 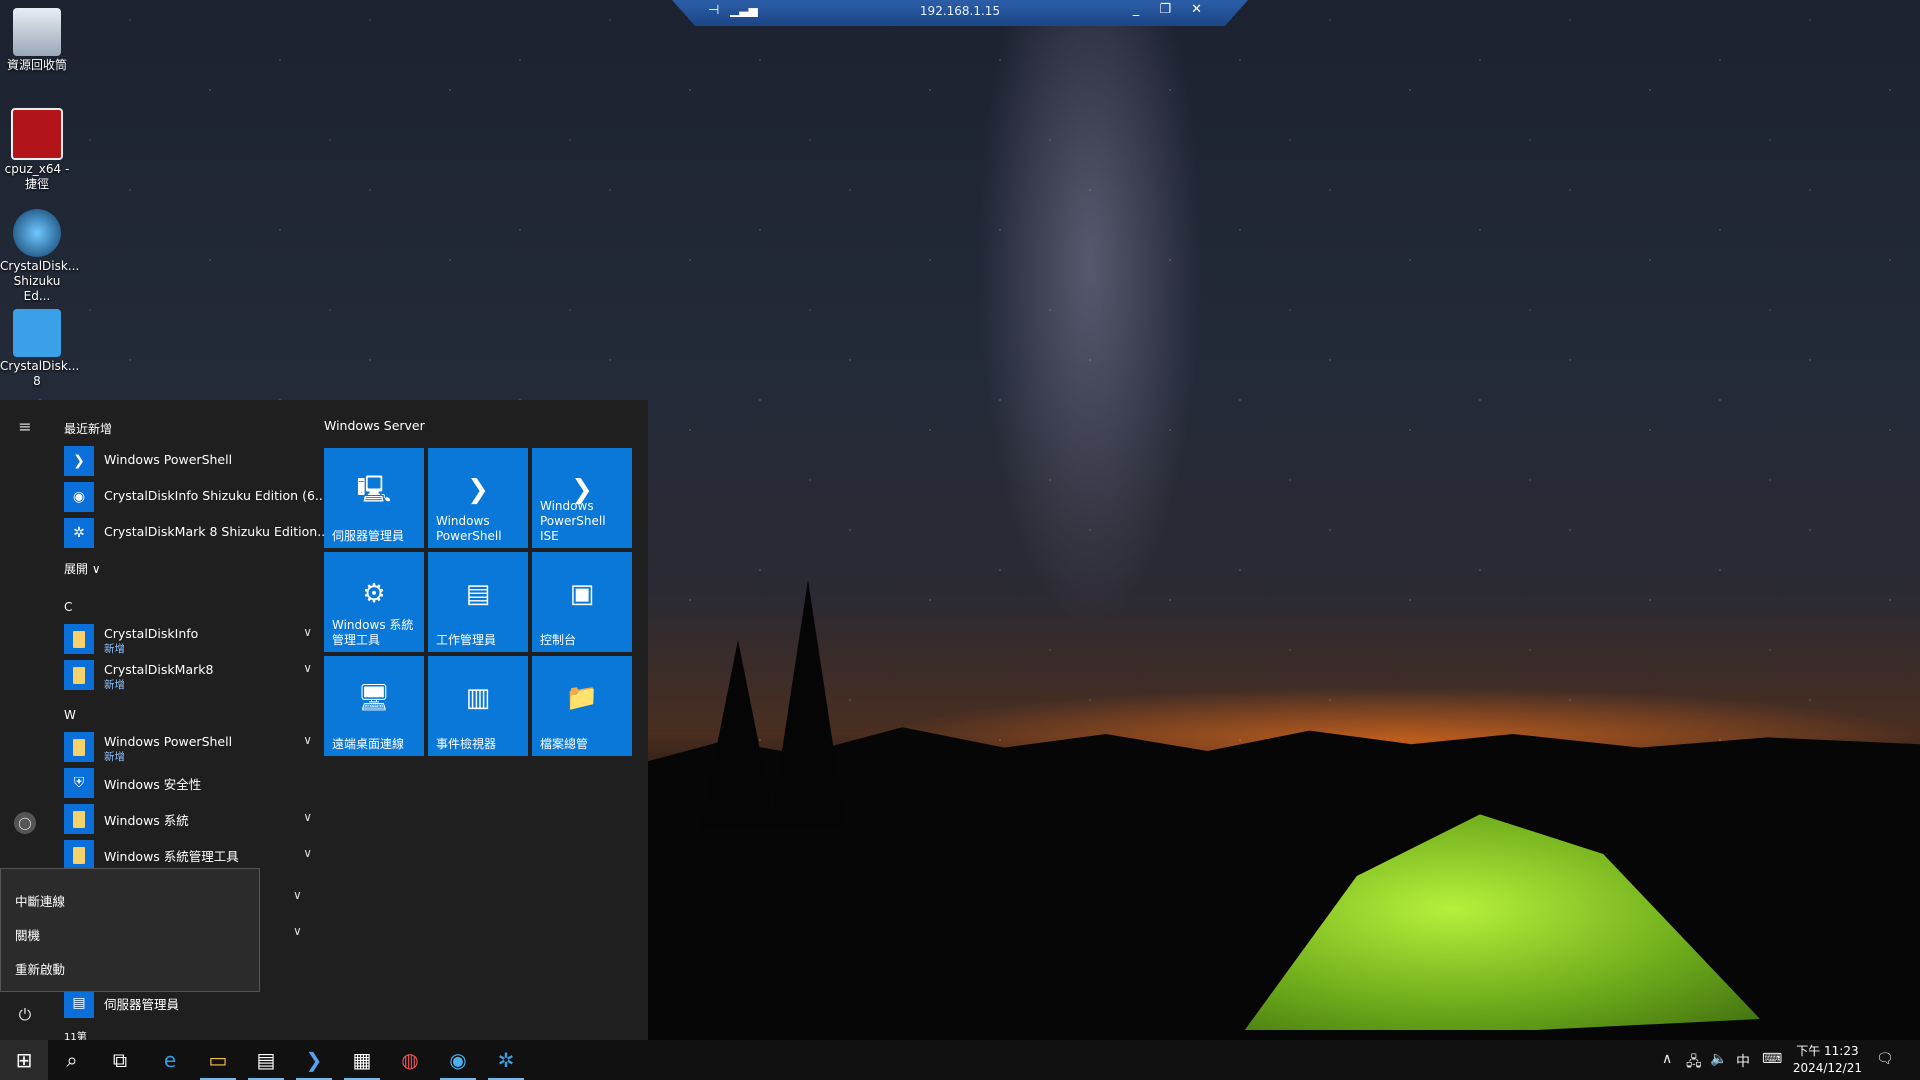 I want to click on new-badge: 新增, so click(x=114, y=649).